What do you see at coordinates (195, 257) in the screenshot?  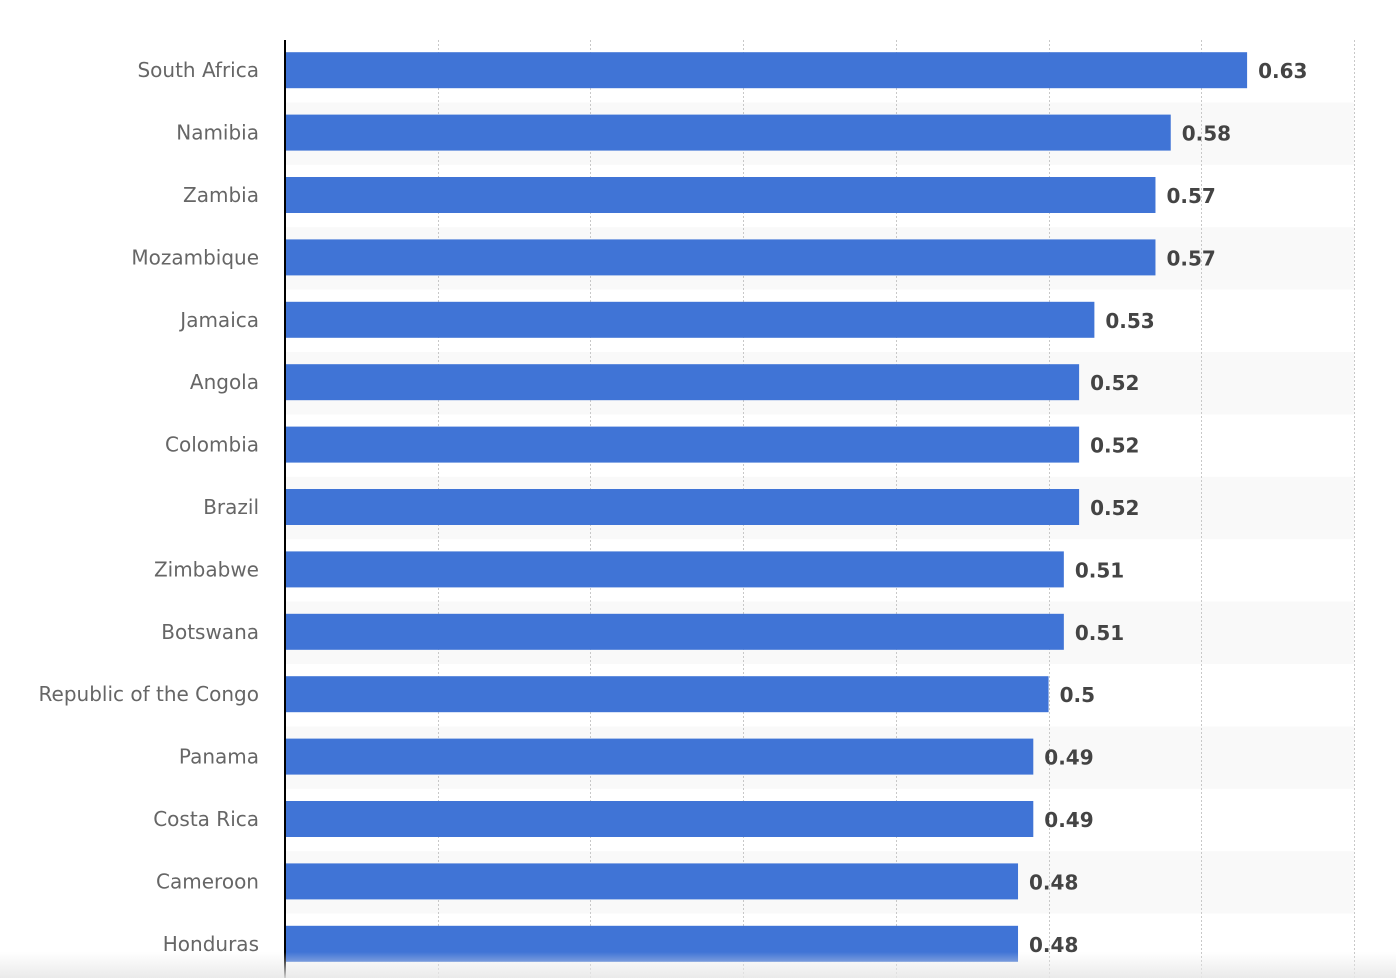 I see `category-label: Mozambique` at bounding box center [195, 257].